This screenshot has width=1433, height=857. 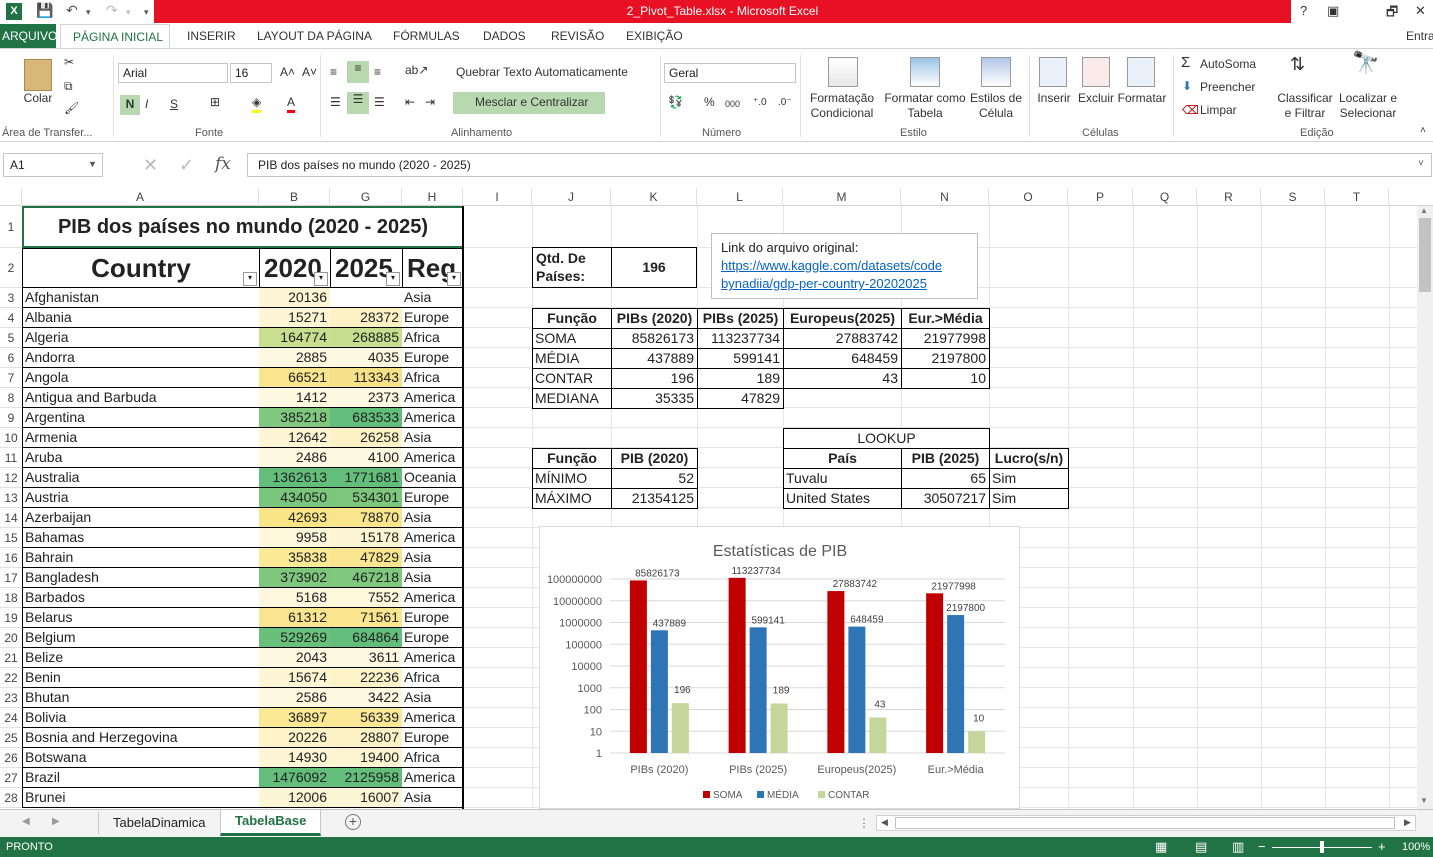 What do you see at coordinates (141, 358) in the screenshot?
I see `country-cell: Andorra` at bounding box center [141, 358].